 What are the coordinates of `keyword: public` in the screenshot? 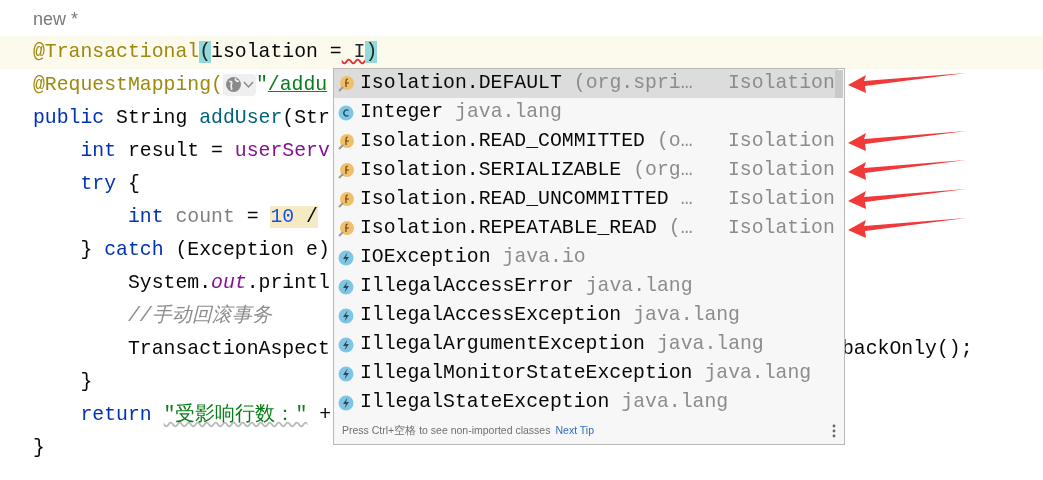 It's located at (69, 118).